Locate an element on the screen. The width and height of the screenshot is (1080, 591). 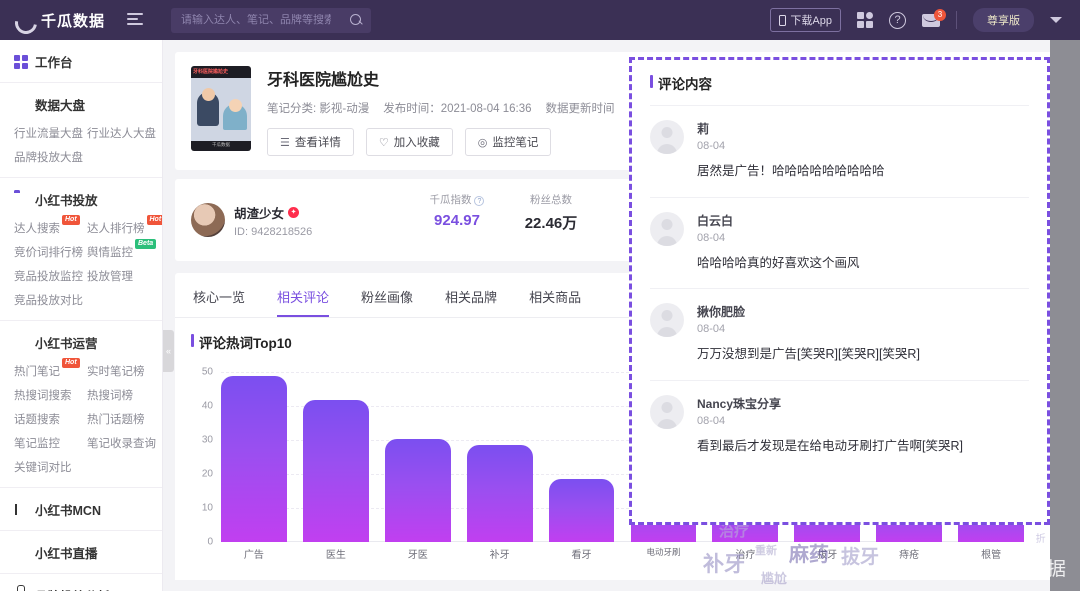
sidebar-link-1-2: 品牌投放大盘 is located at coordinates (50, 157).